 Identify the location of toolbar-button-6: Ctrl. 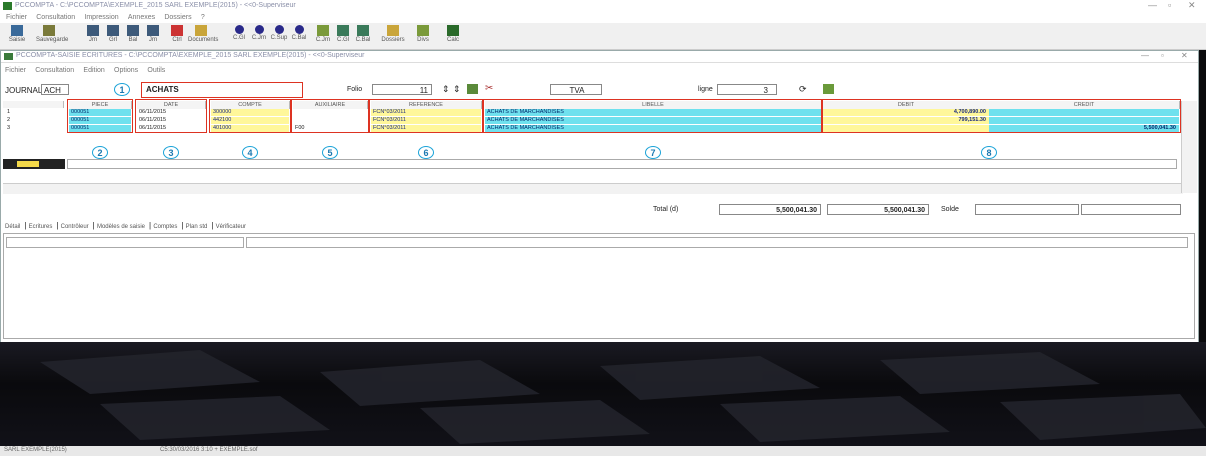
(177, 36).